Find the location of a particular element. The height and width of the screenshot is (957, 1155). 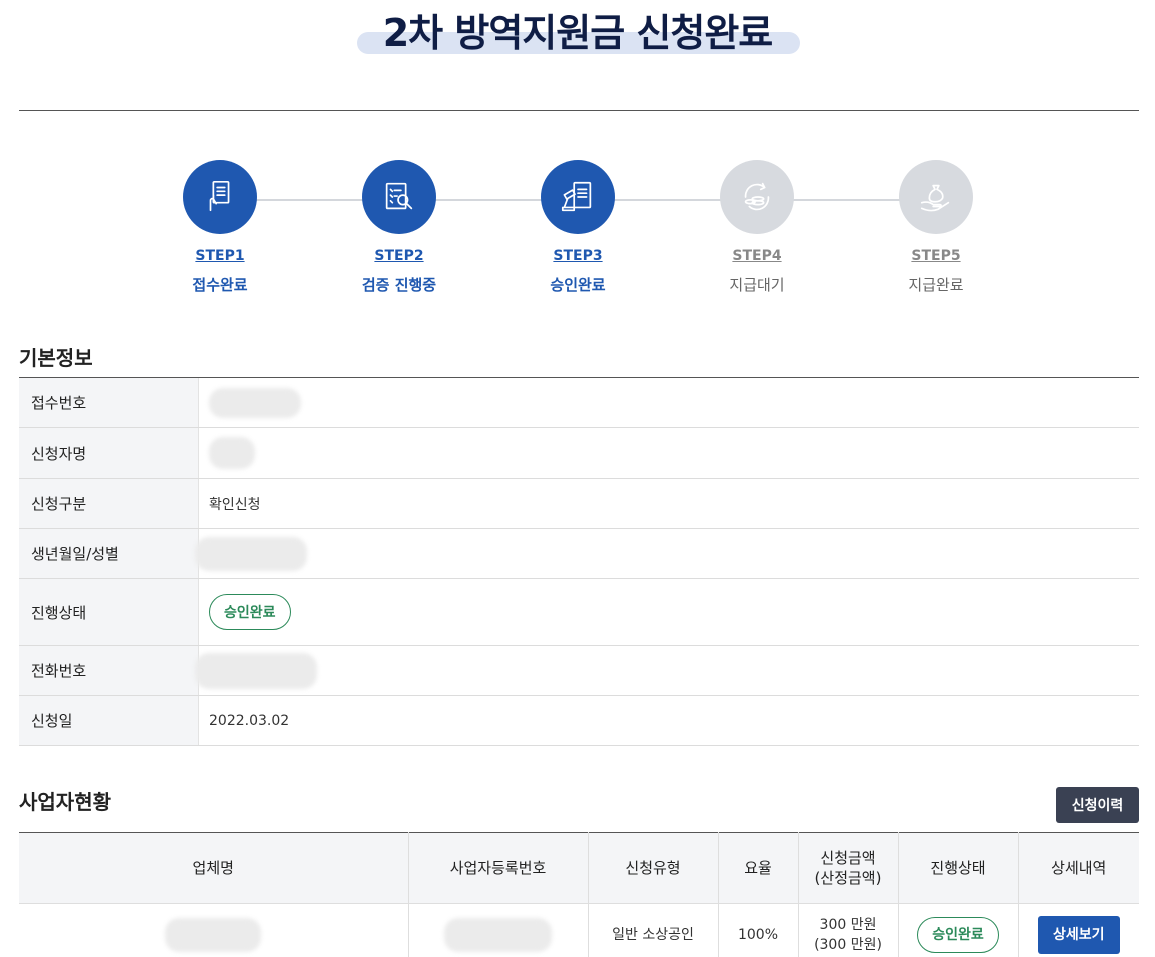

applicant-name-label: 신청자명 is located at coordinates (109, 453).